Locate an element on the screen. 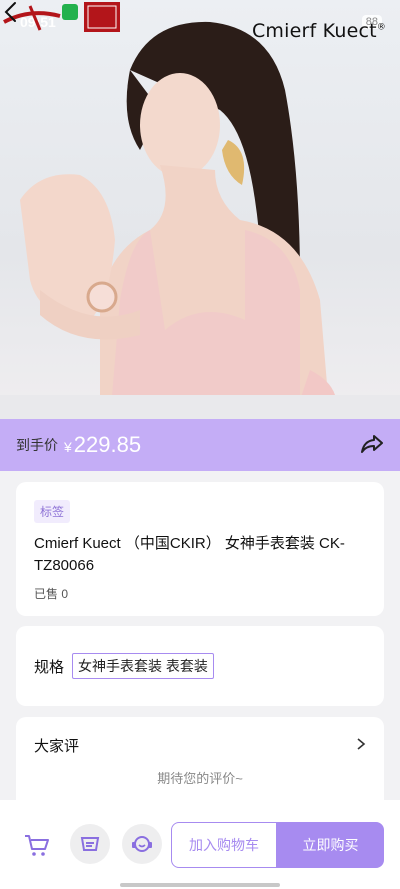  spec-label: 规格 is located at coordinates (49, 667).